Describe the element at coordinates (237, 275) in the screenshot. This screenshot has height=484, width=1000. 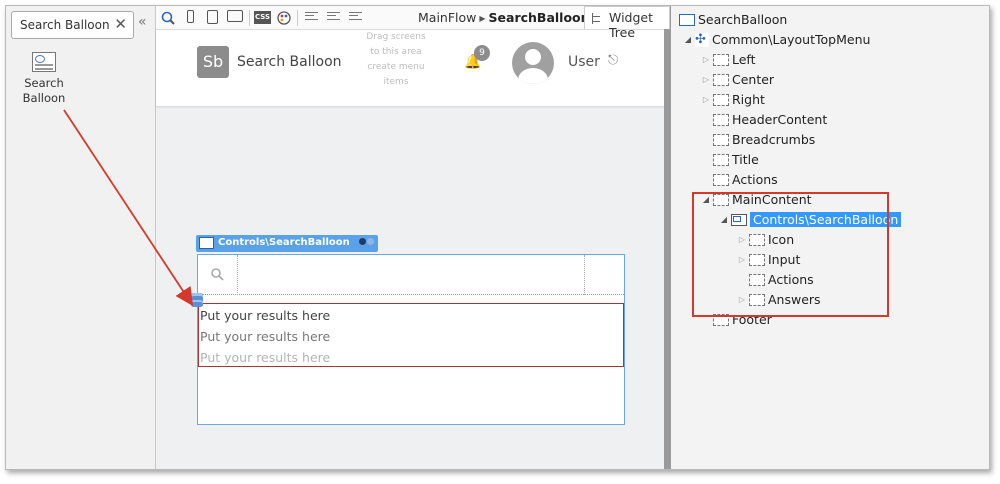
I see `input-placeholder-divider` at that location.